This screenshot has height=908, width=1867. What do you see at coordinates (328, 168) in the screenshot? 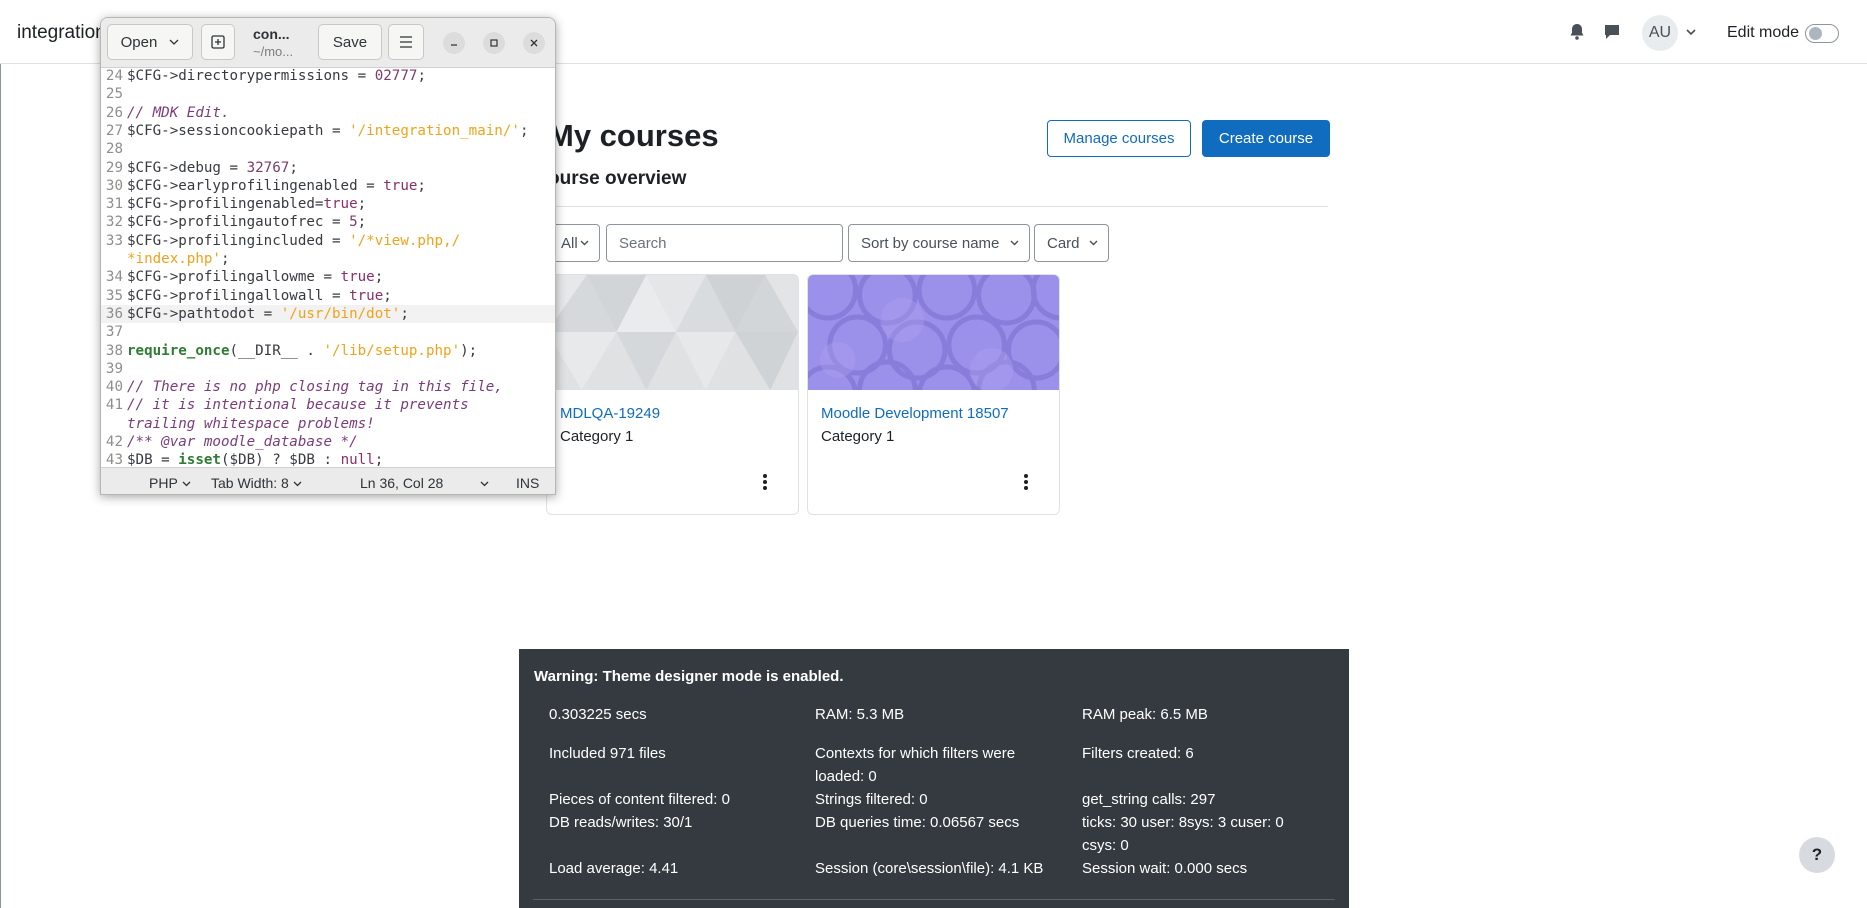
I see `code-line: 29 $CFG->debug = 32767;` at bounding box center [328, 168].